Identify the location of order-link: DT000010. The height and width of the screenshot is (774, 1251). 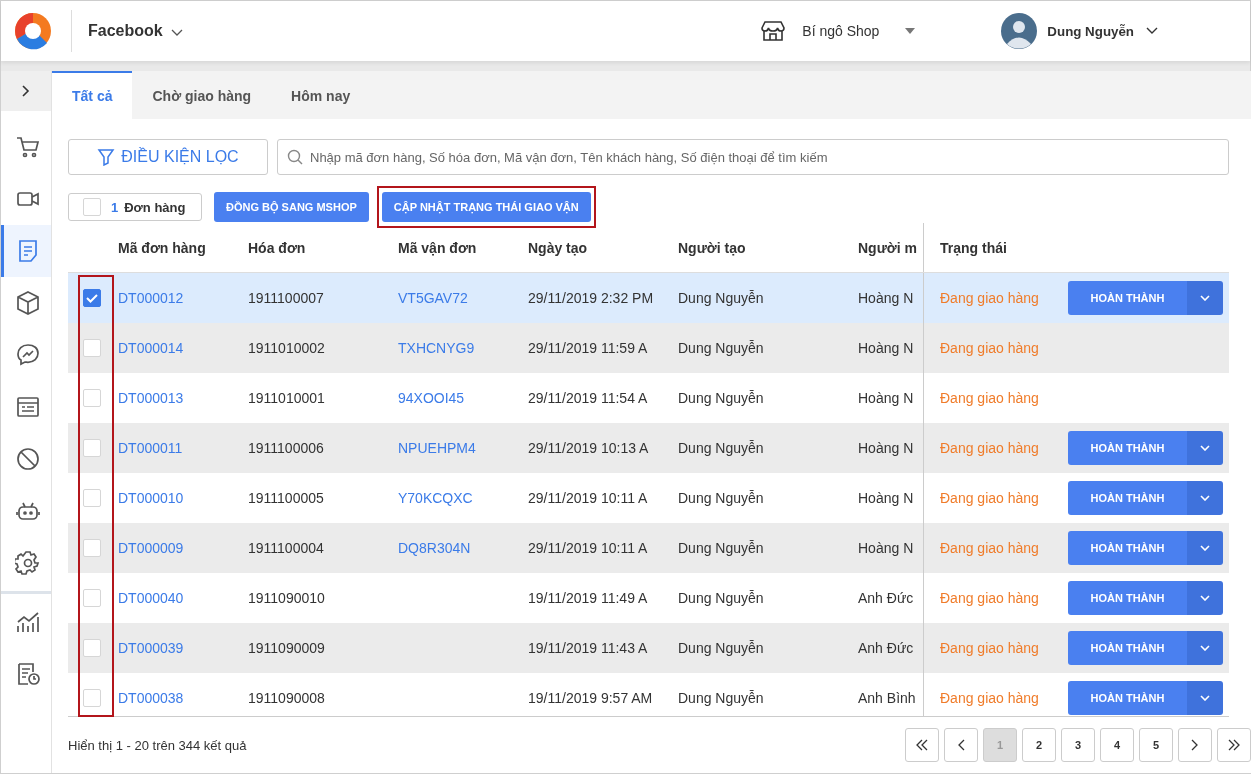
(151, 498).